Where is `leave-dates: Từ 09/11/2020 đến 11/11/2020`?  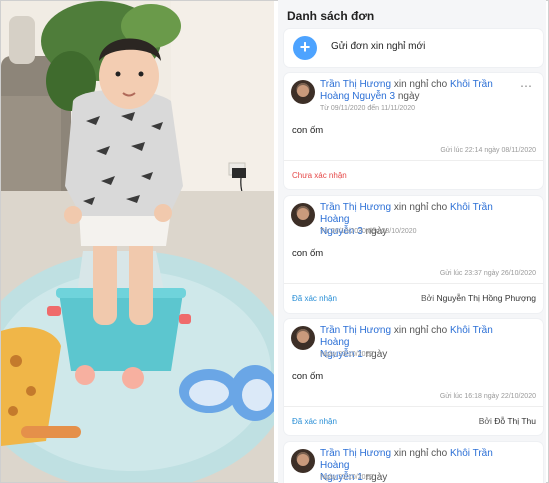 leave-dates: Từ 09/11/2020 đến 11/11/2020 is located at coordinates (367, 108).